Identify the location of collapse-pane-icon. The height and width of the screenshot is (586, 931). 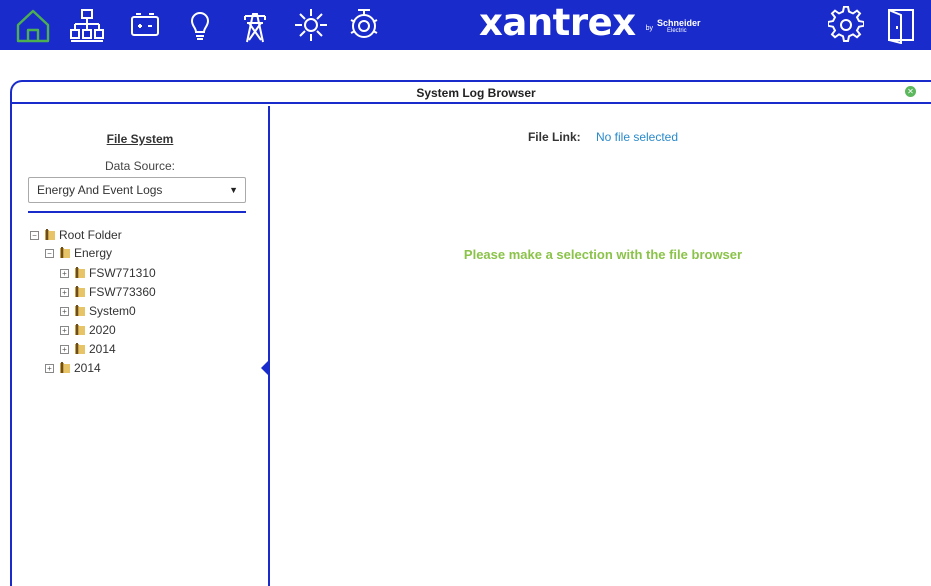
(264, 368).